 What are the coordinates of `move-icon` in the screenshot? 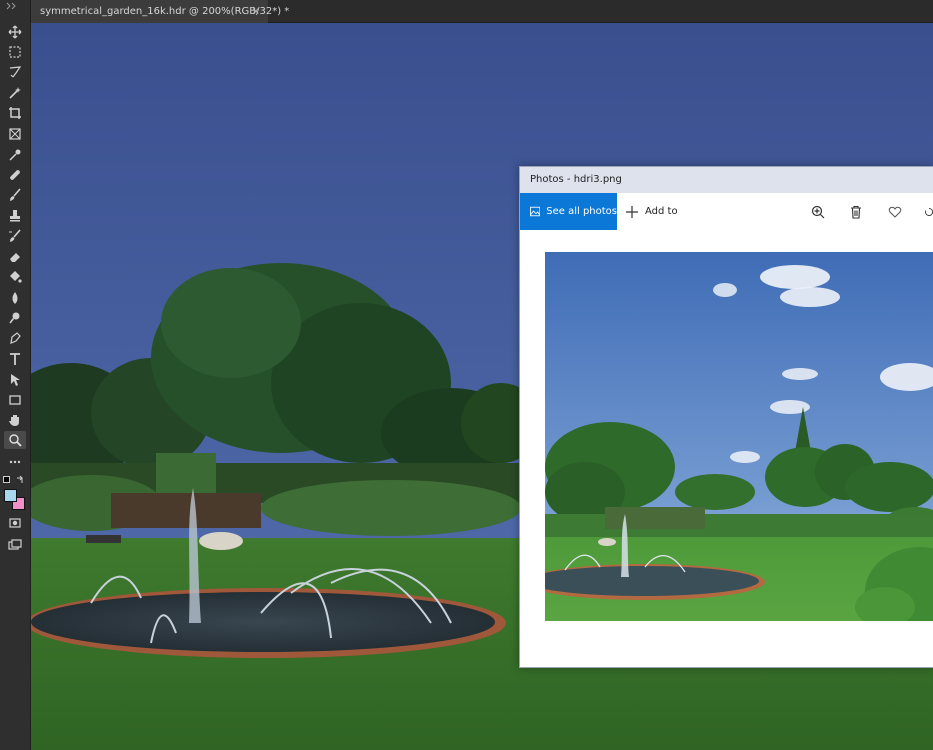 It's located at (15, 32).